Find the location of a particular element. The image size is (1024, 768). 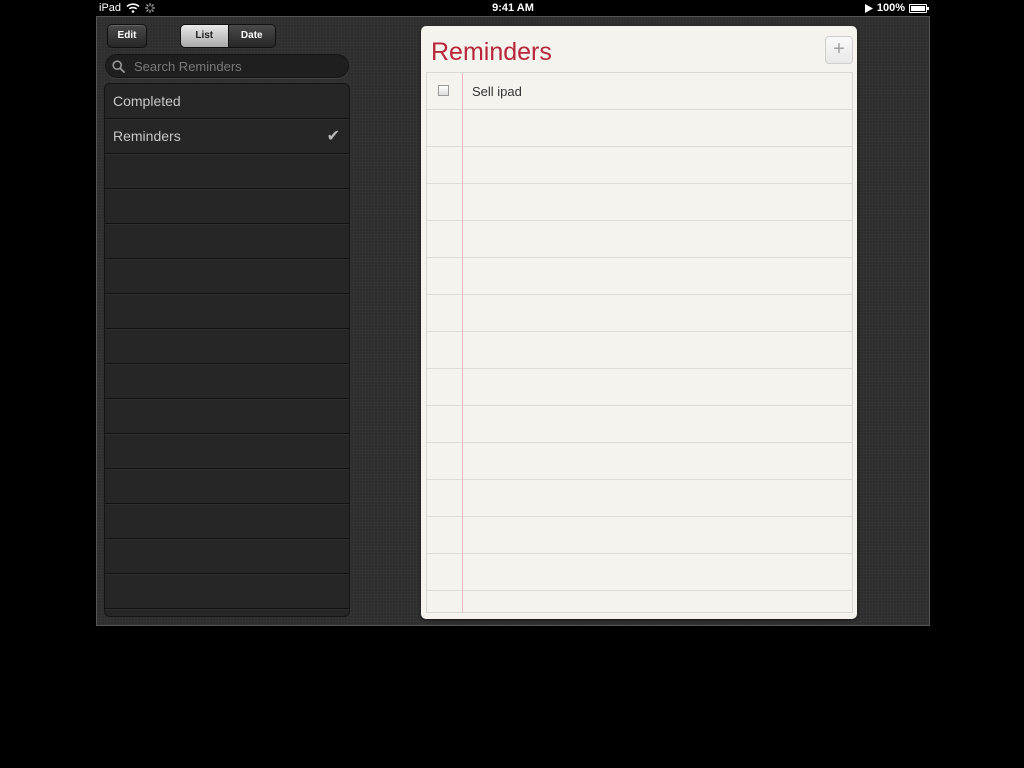

view-mode-segmented-control: List Date is located at coordinates (228, 36).